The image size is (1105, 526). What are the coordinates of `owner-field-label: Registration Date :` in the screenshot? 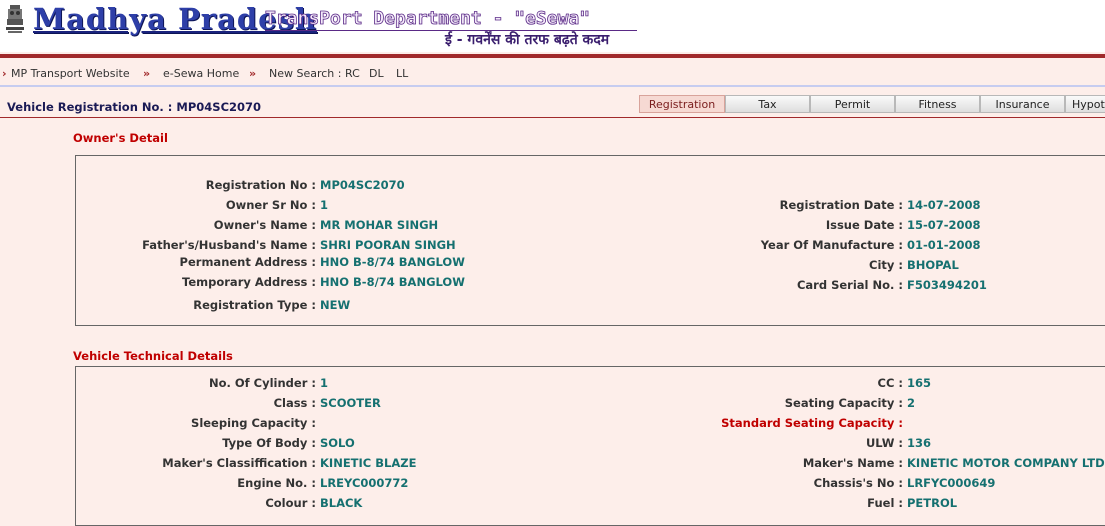 It's located at (841, 205).